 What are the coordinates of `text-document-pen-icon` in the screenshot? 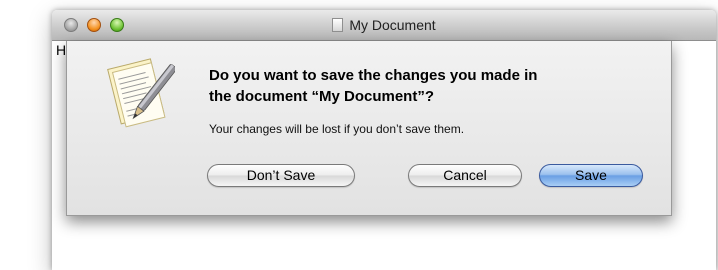 It's located at (141, 93).